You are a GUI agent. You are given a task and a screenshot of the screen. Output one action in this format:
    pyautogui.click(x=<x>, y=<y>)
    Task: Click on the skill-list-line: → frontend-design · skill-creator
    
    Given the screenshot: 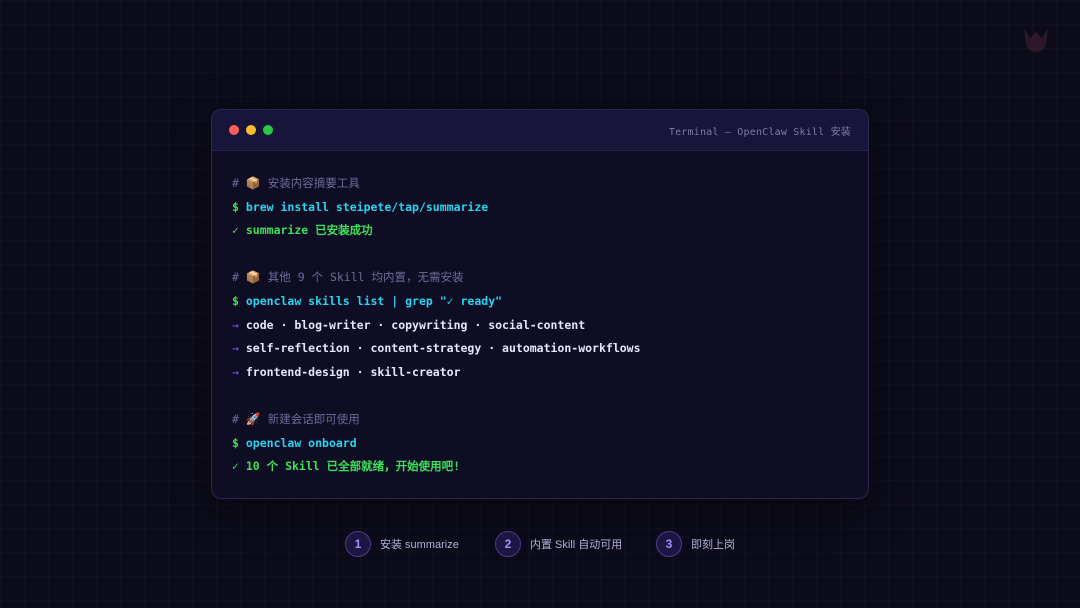 What is the action you would take?
    pyautogui.click(x=346, y=371)
    